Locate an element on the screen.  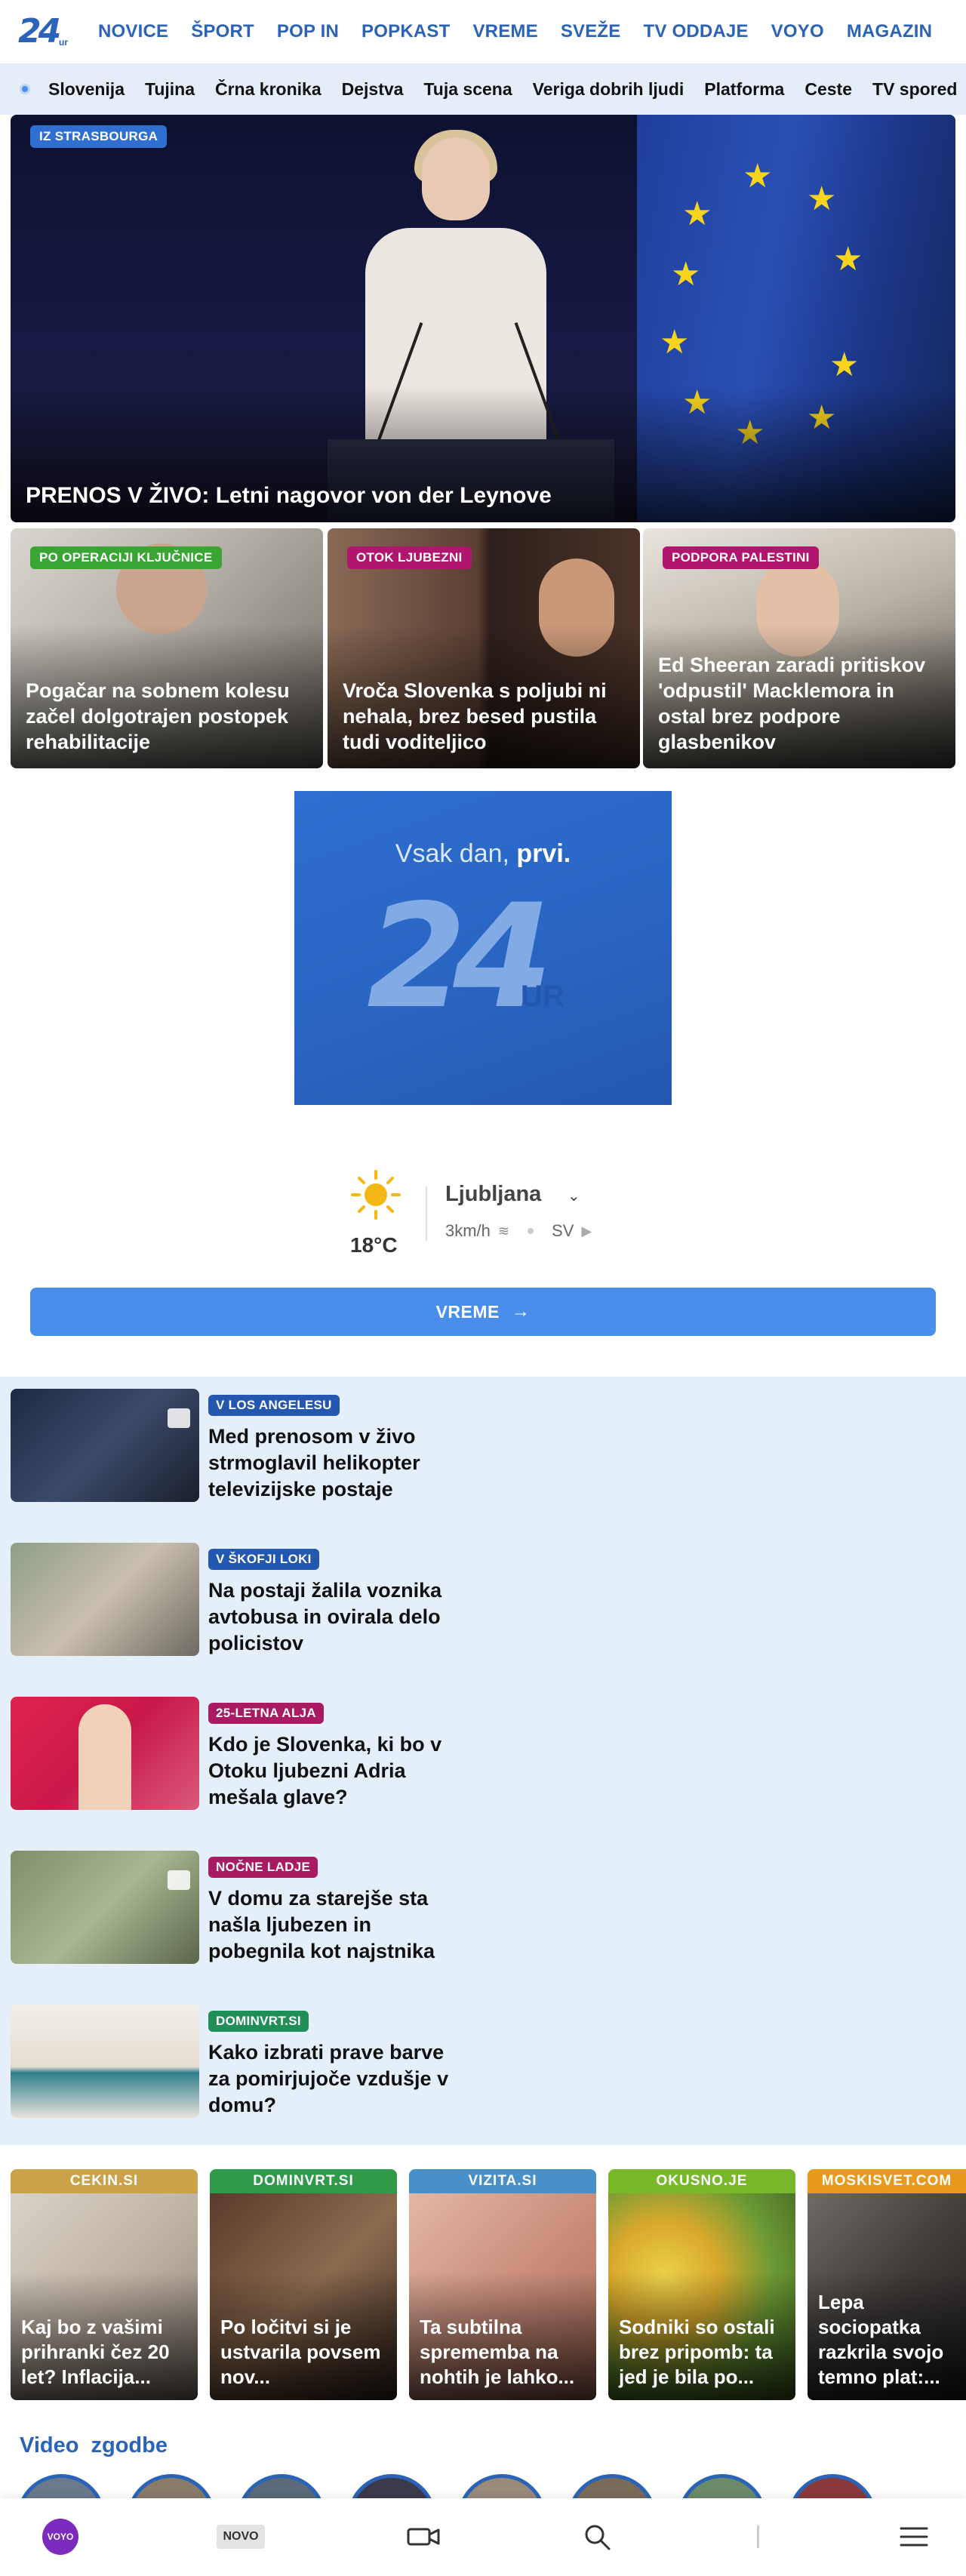
novo-badge: NOVO is located at coordinates (241, 2537).